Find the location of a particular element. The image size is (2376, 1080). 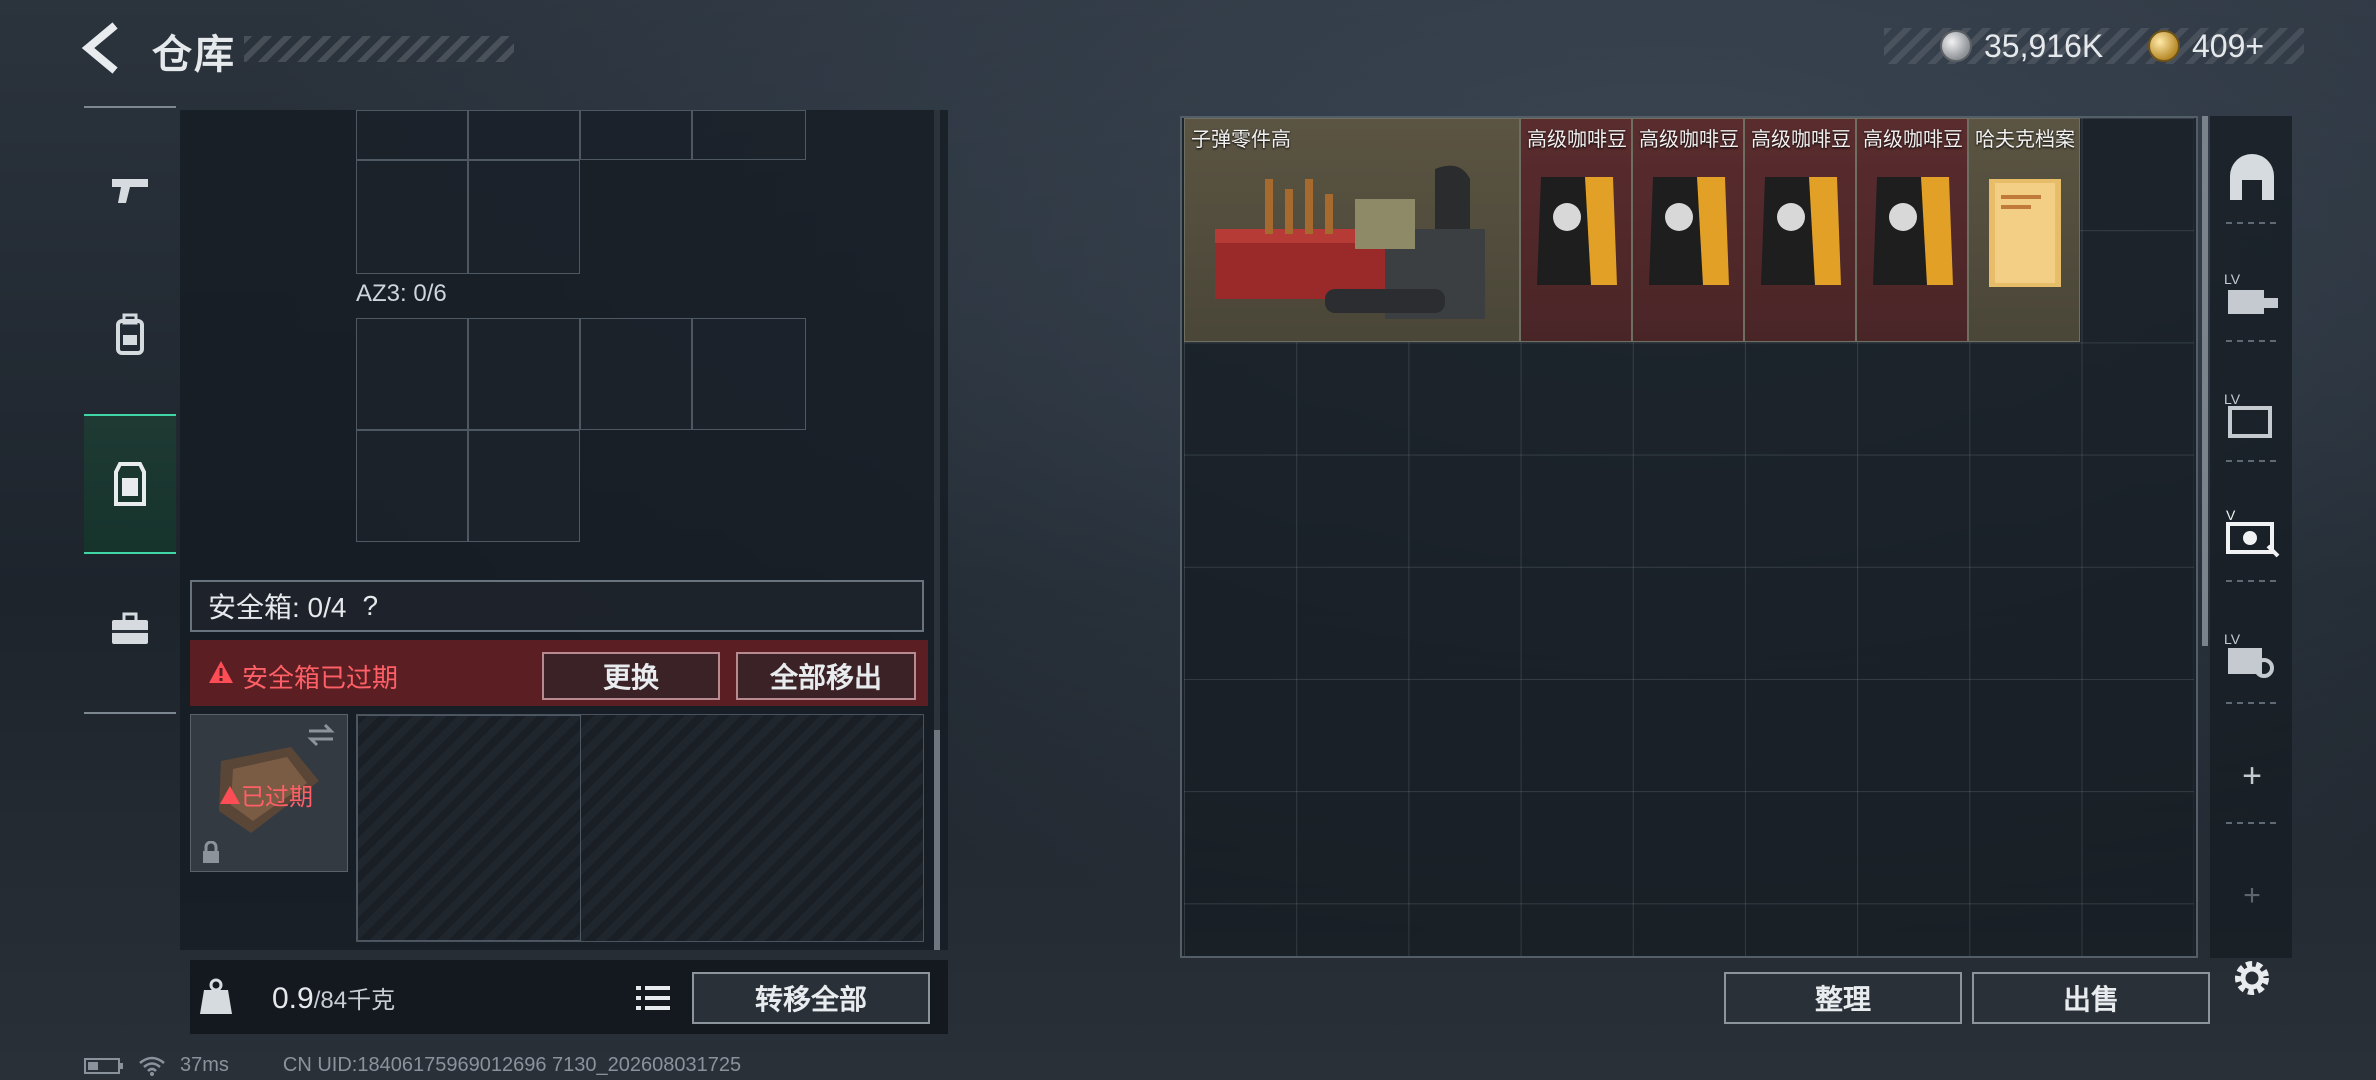

left-scrollbar-thumb is located at coordinates (937, 840).